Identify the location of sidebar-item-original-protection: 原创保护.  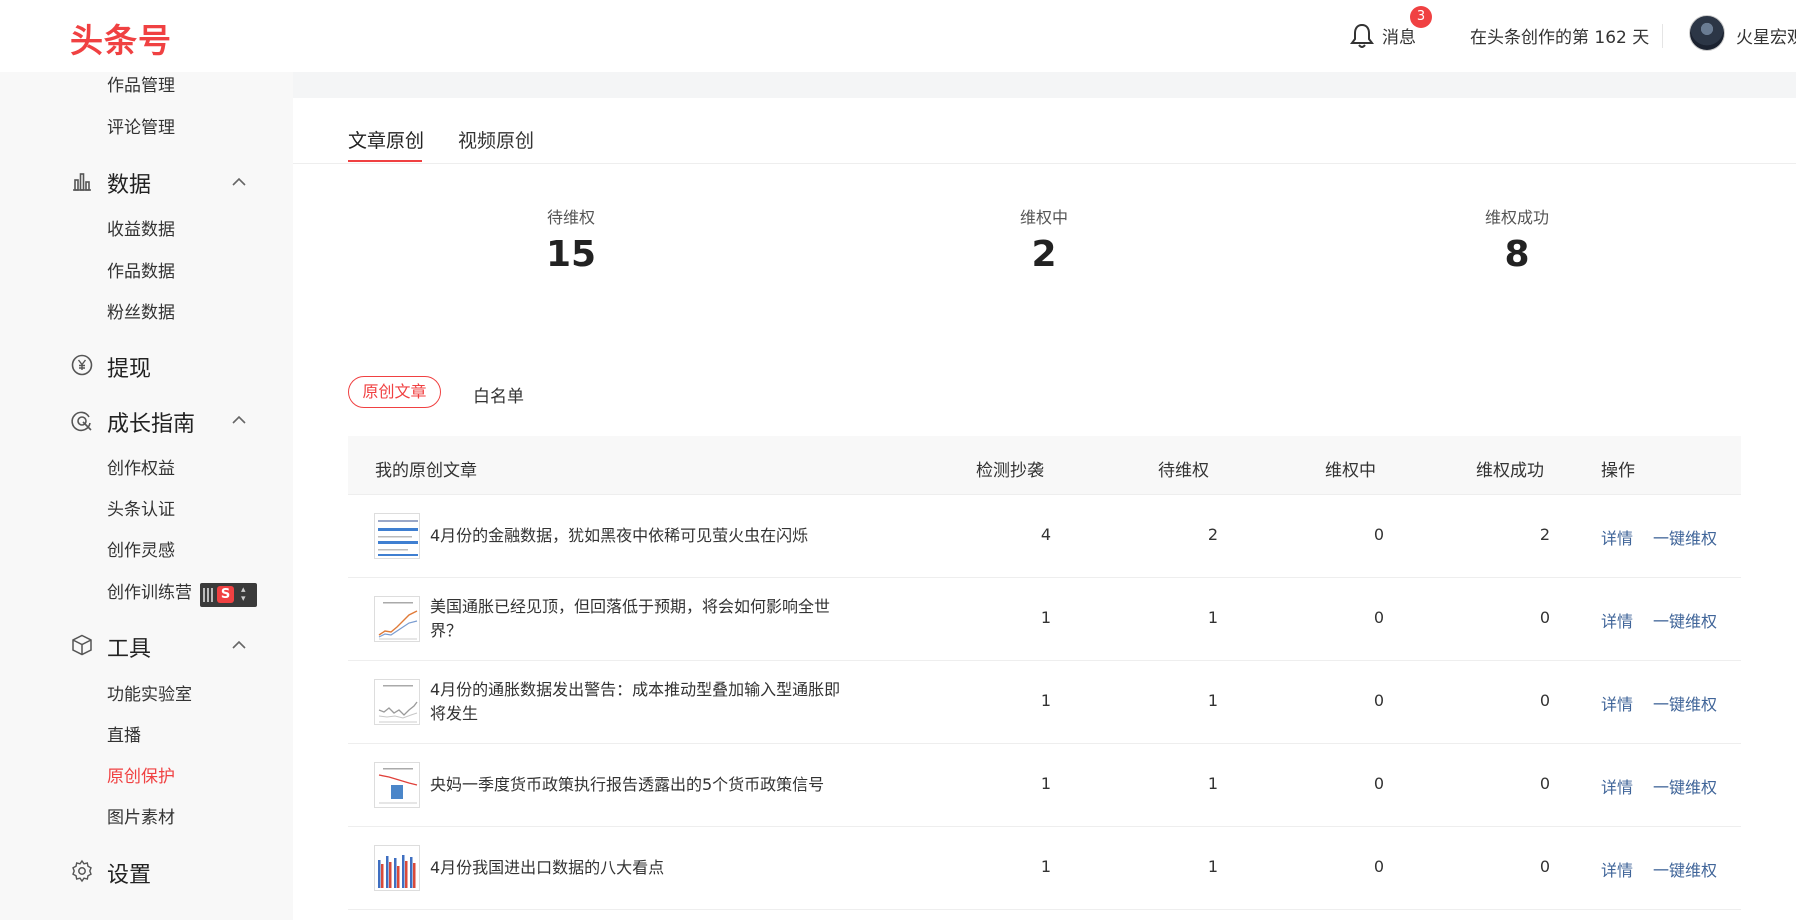
(141, 774).